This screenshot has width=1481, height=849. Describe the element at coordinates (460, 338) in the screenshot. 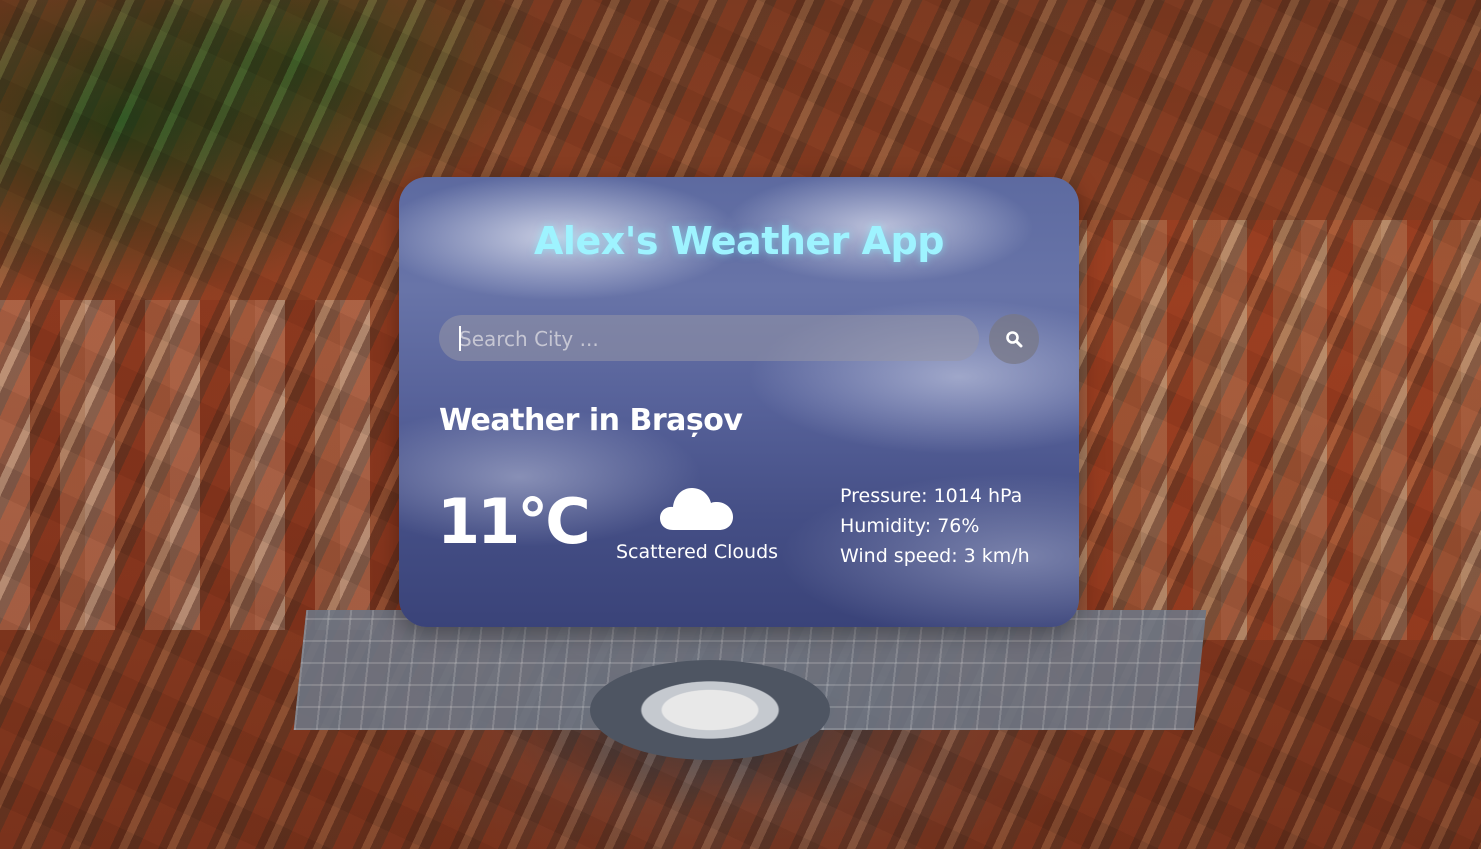

I see `text-caret` at that location.